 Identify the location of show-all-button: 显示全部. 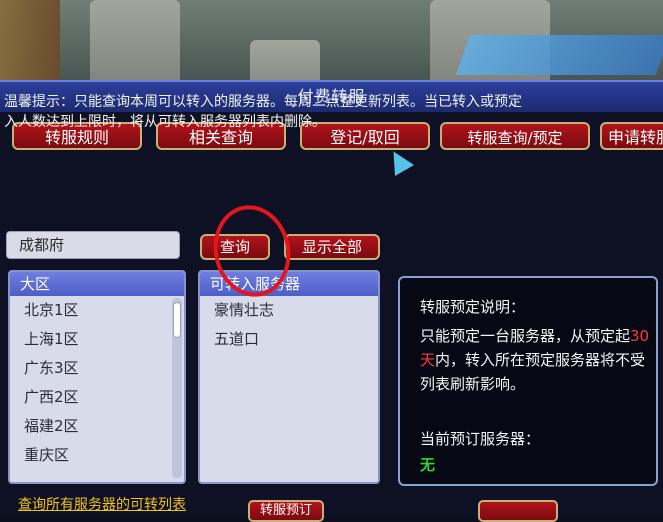
(332, 247).